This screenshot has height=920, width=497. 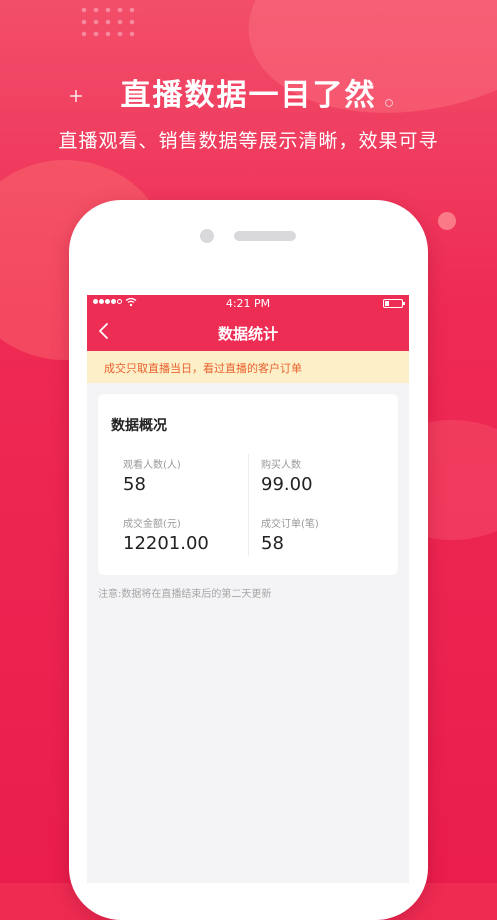 I want to click on metric-divider, so click(x=248, y=505).